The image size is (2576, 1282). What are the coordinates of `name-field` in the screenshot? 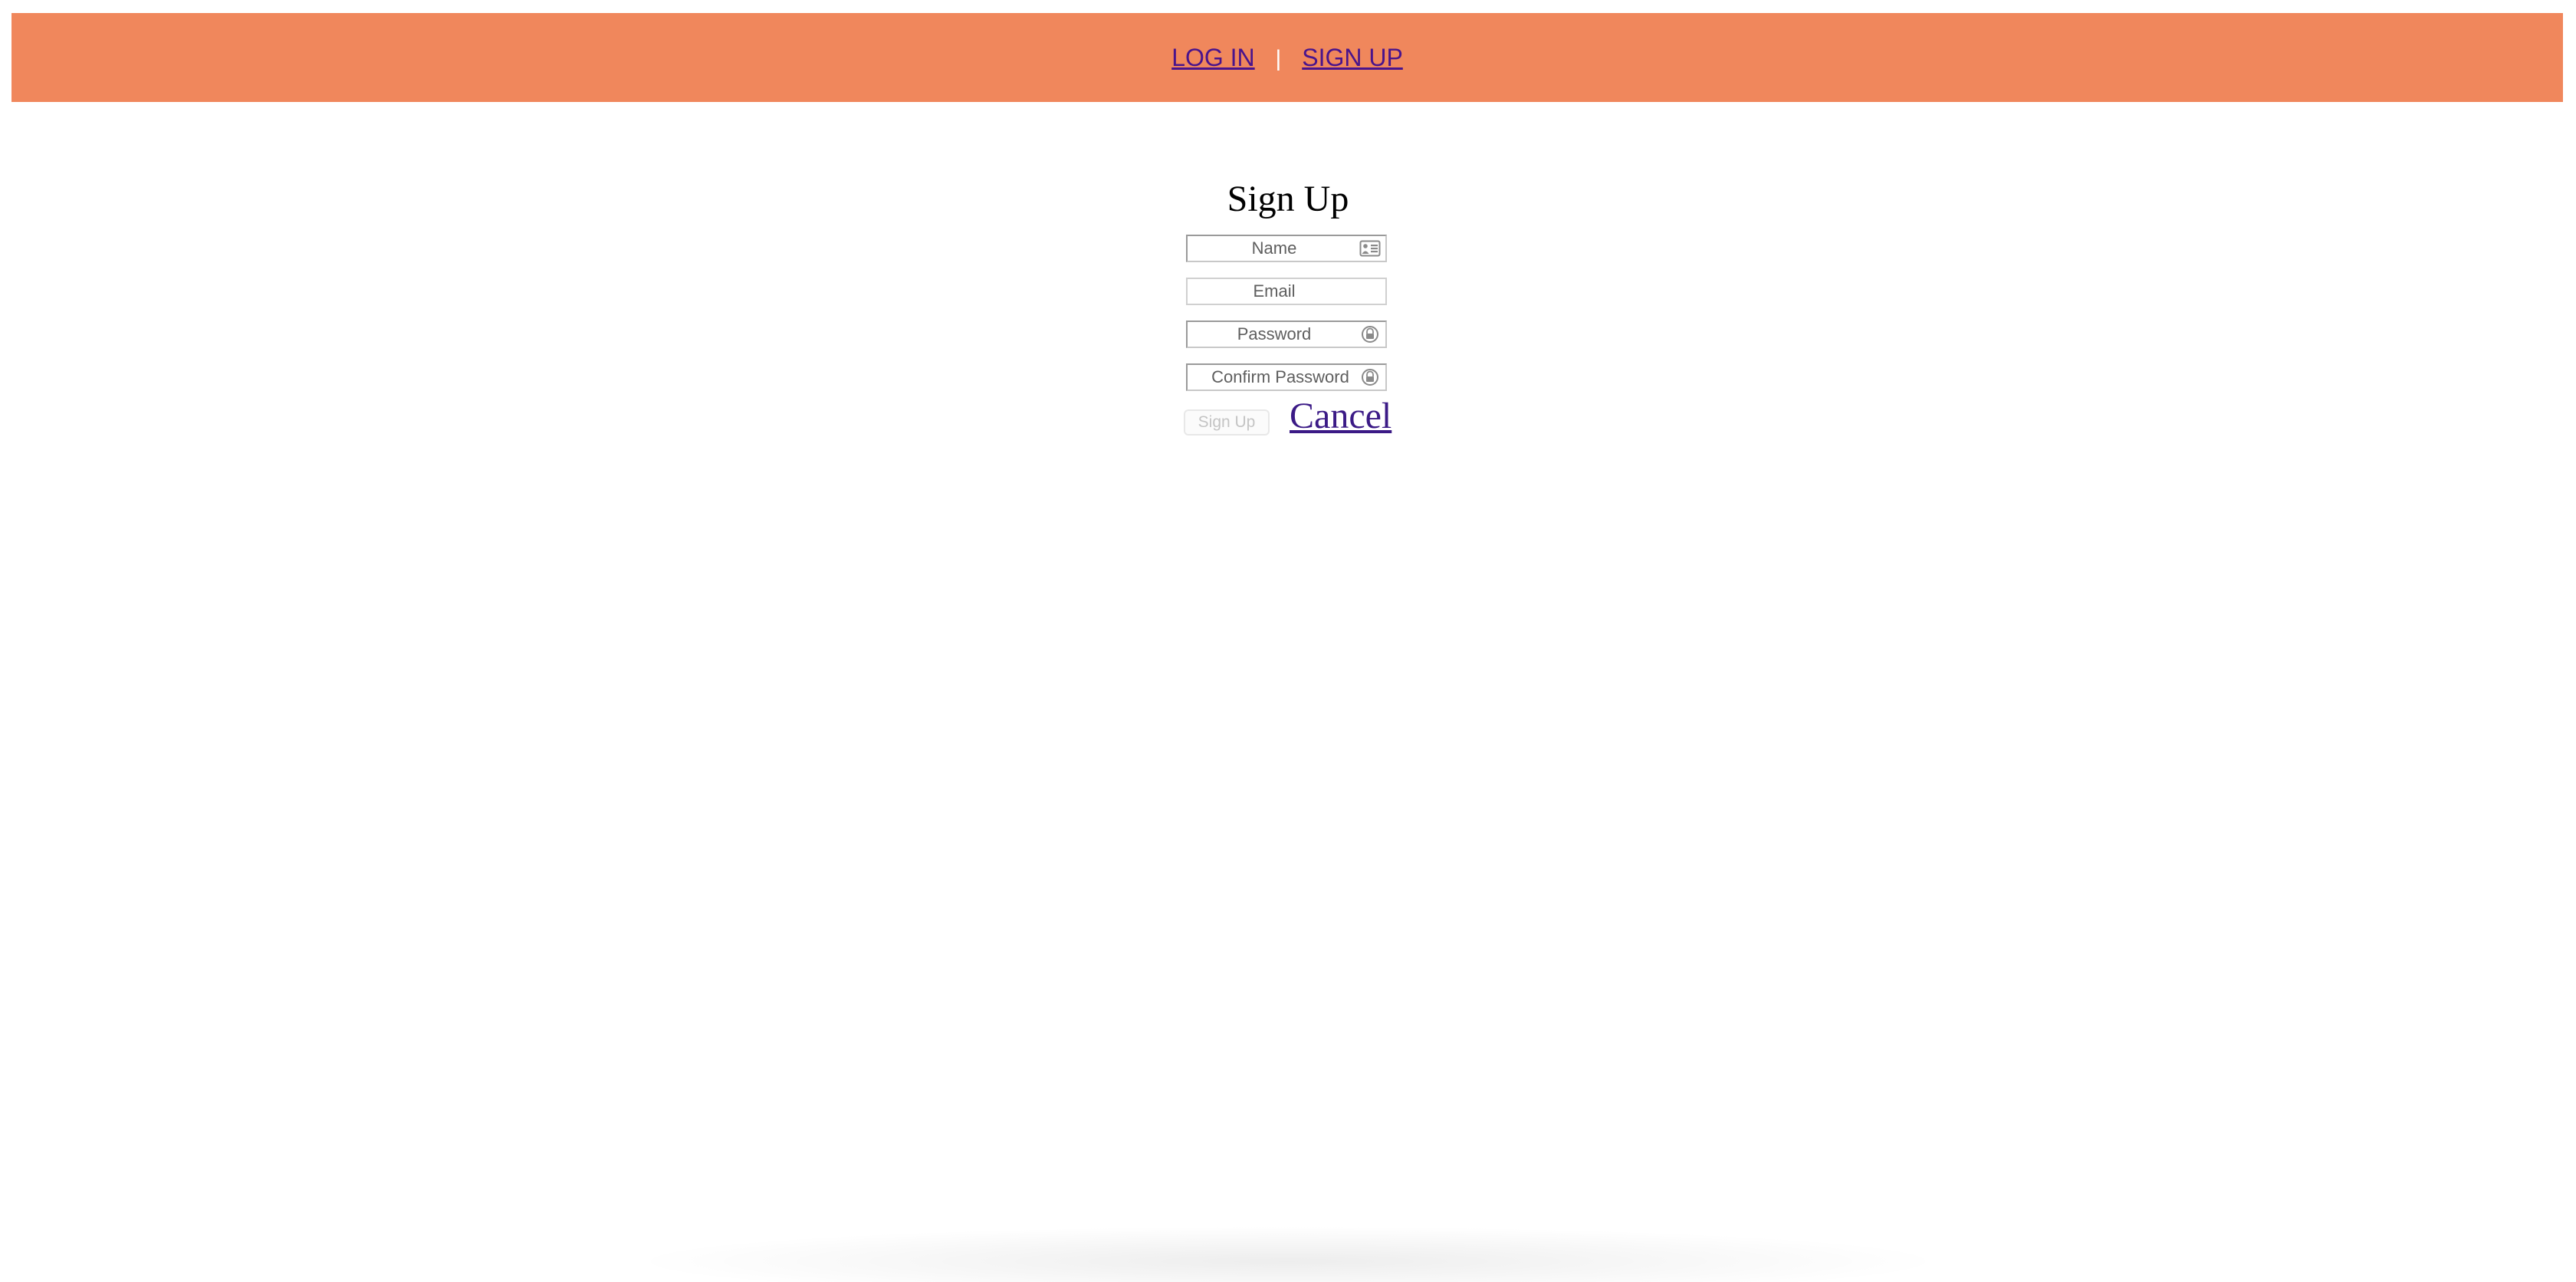 It's located at (1286, 248).